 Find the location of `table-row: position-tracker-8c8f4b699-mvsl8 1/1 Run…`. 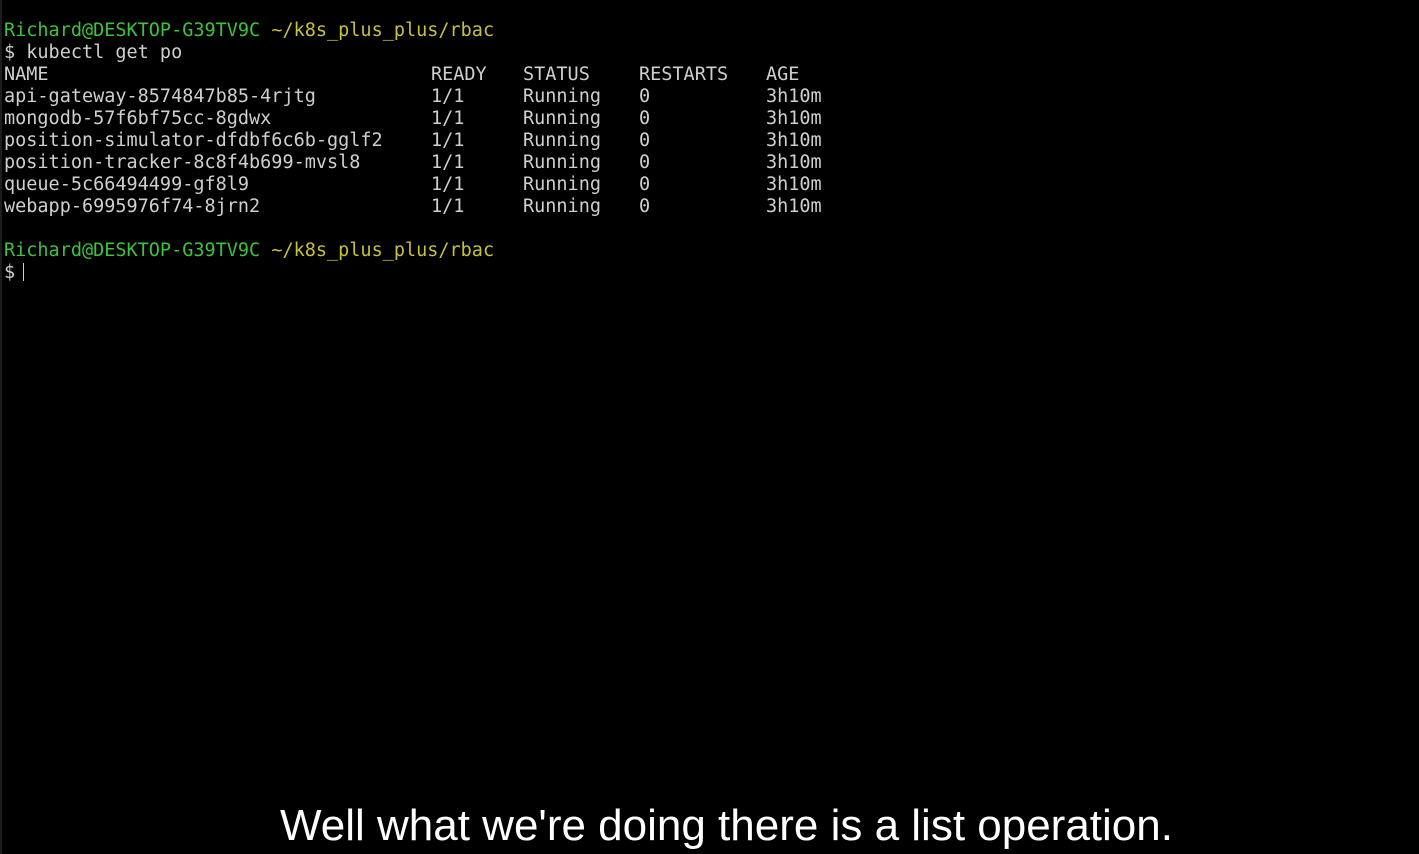

table-row: position-tracker-8c8f4b699-mvsl8 1/1 Run… is located at coordinates (704, 163).